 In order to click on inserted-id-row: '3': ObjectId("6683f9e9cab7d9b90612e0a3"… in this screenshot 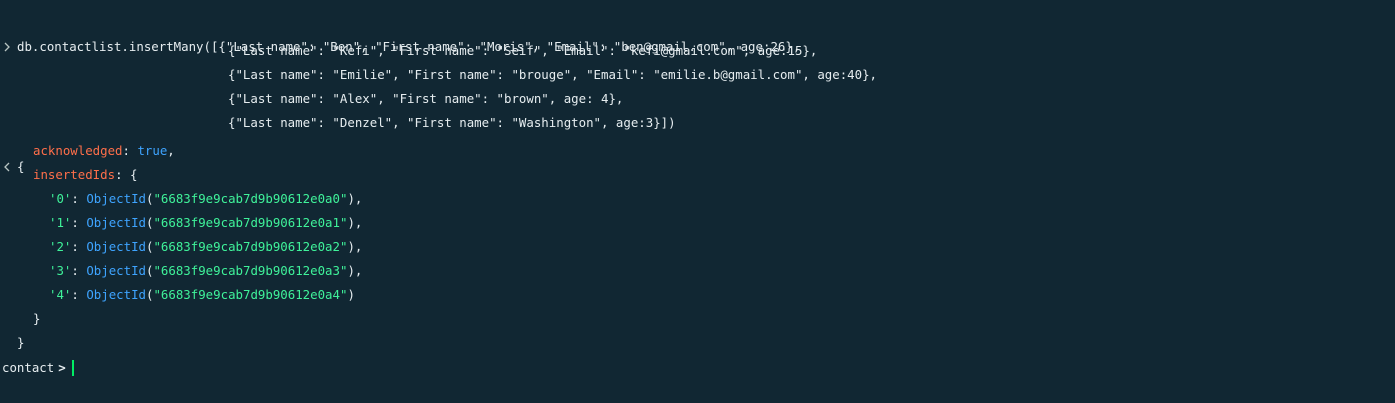, I will do `click(206, 270)`.